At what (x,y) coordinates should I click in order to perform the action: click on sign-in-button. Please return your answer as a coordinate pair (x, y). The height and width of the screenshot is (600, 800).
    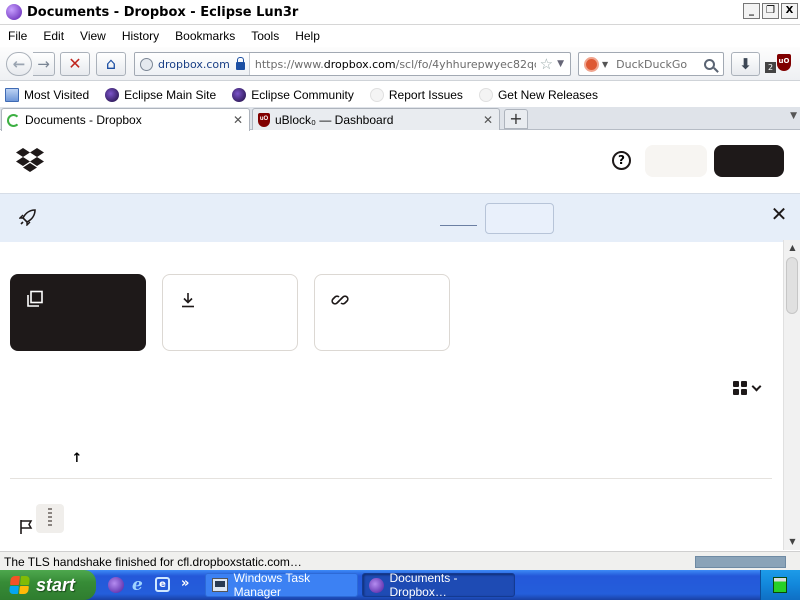
    Looking at the image, I should click on (676, 161).